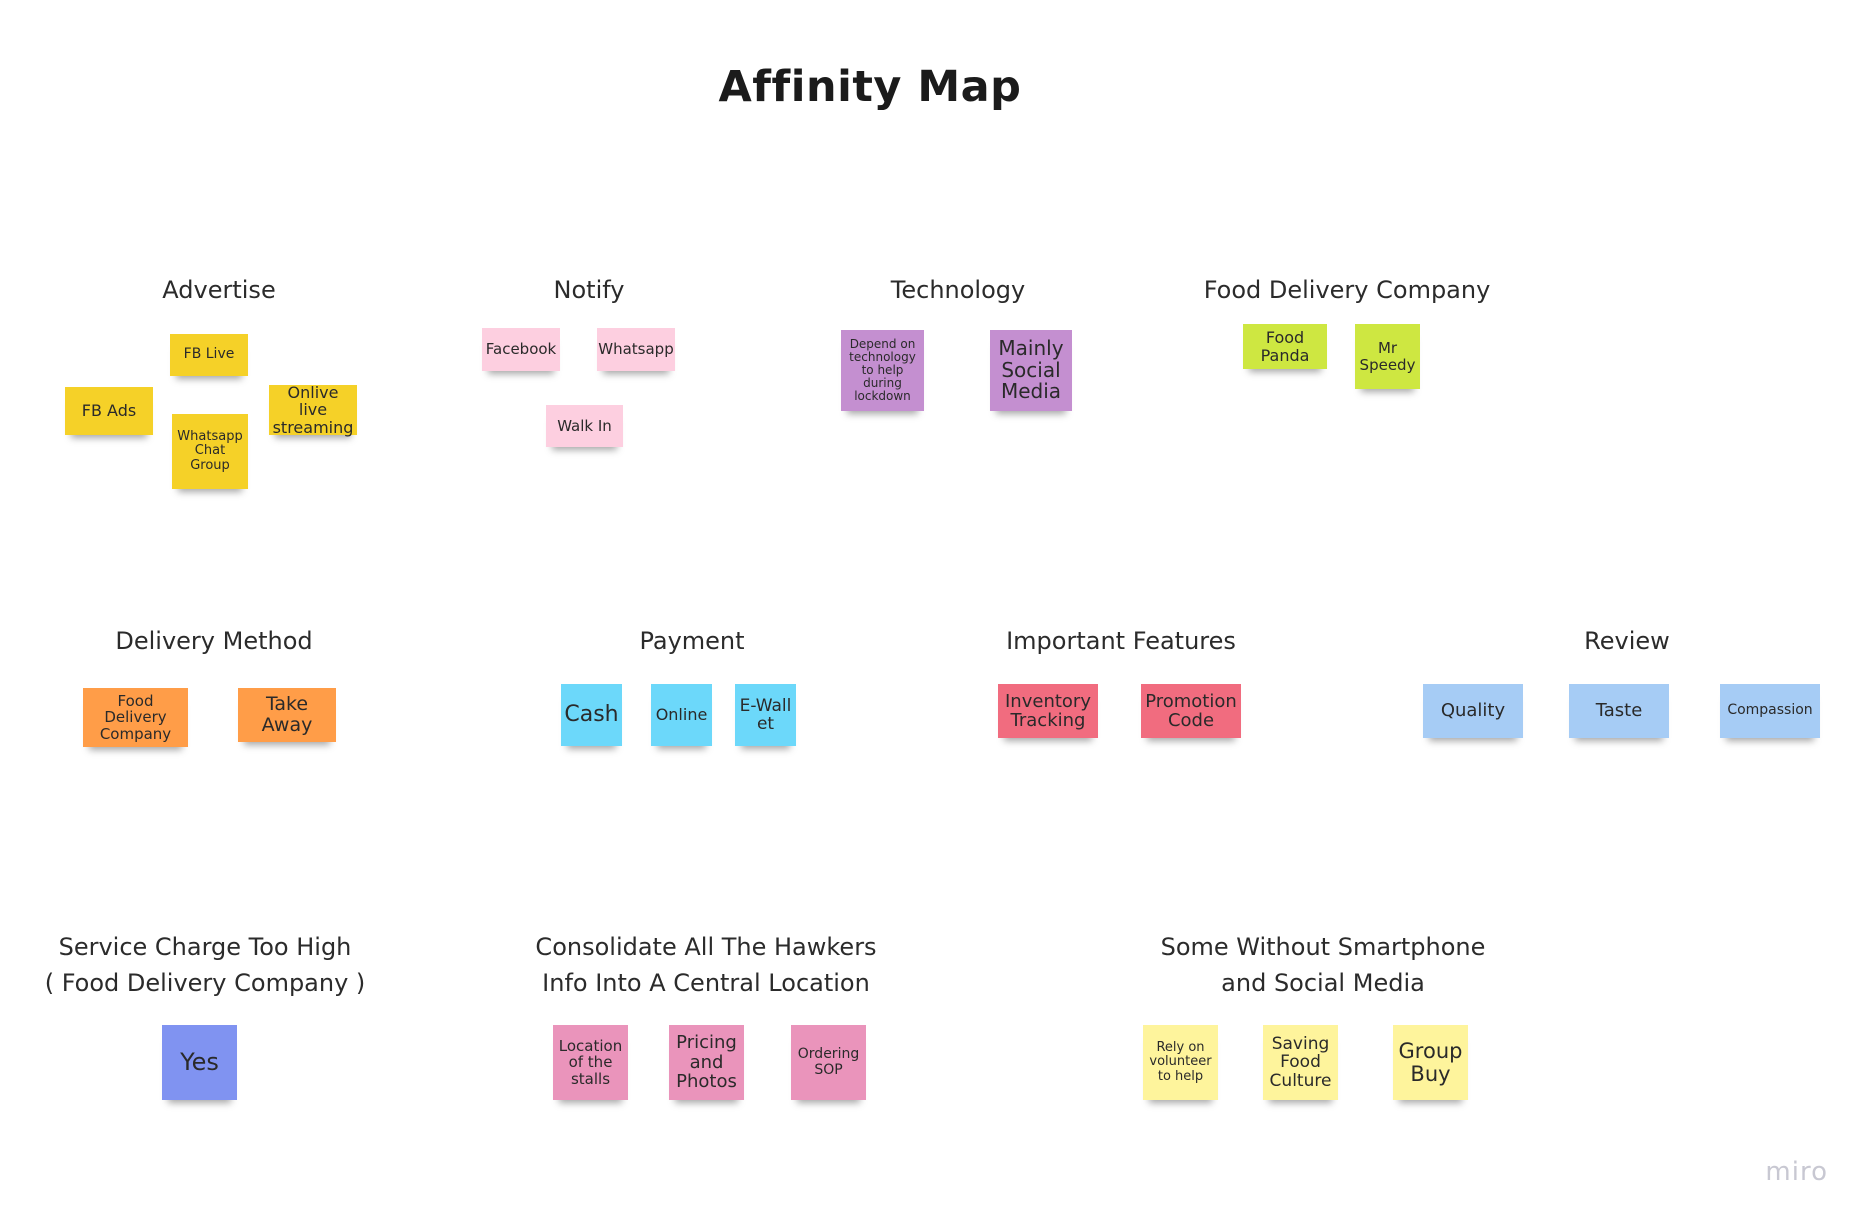  What do you see at coordinates (1031, 370) in the screenshot?
I see `sticky-note: Mainly Social Media` at bounding box center [1031, 370].